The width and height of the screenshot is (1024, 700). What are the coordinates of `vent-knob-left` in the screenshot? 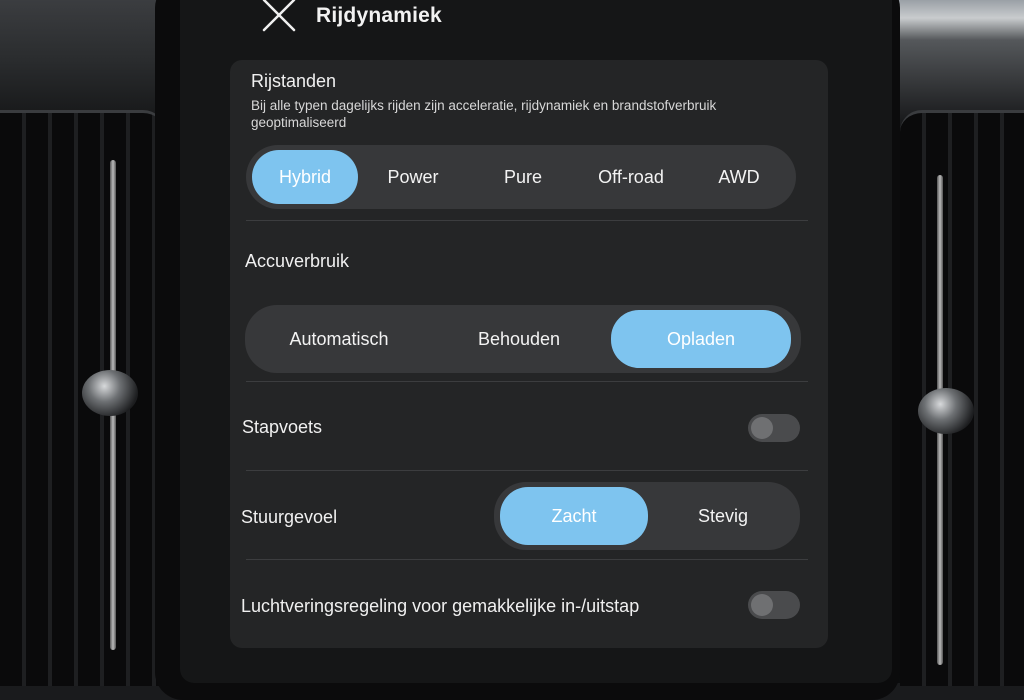 It's located at (110, 393).